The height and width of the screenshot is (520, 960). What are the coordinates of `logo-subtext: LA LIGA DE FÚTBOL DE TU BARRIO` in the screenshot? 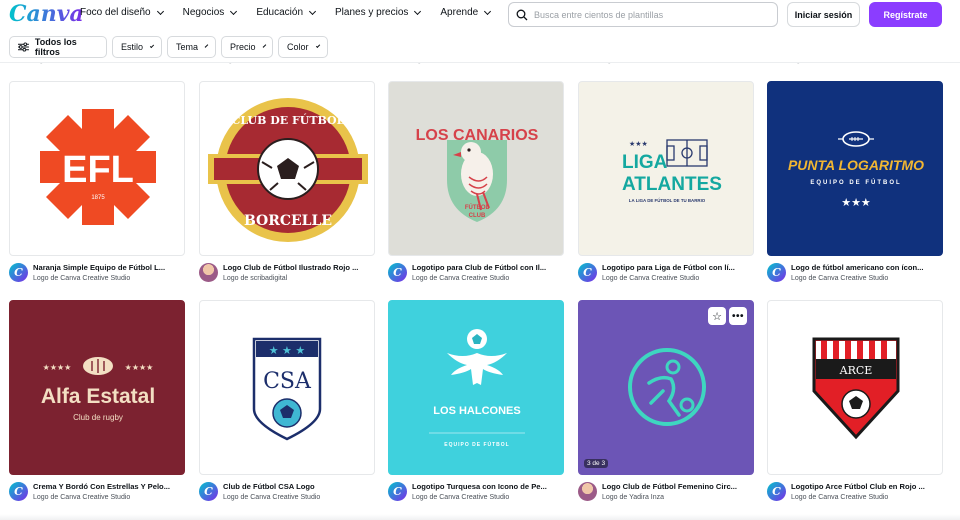 It's located at (667, 200).